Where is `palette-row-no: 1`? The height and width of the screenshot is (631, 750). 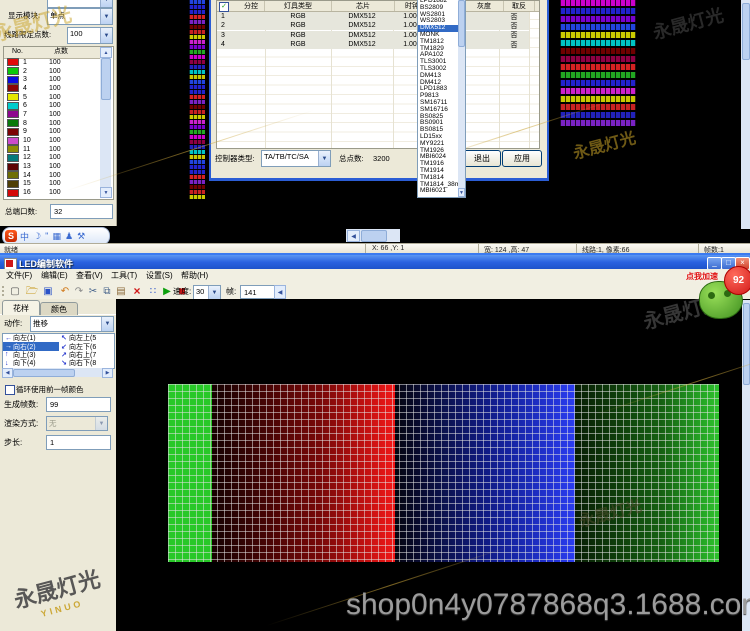 palette-row-no: 1 is located at coordinates (25, 62).